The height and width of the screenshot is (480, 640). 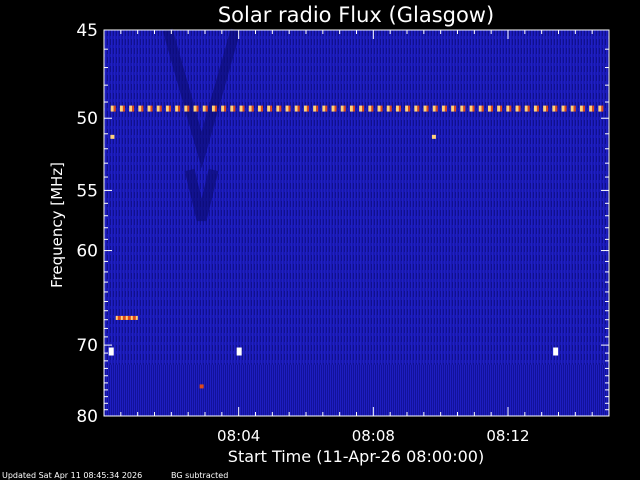 I want to click on updated-timestamp: Updated Sat Apr 11 08:45:34 2026, so click(x=72, y=475).